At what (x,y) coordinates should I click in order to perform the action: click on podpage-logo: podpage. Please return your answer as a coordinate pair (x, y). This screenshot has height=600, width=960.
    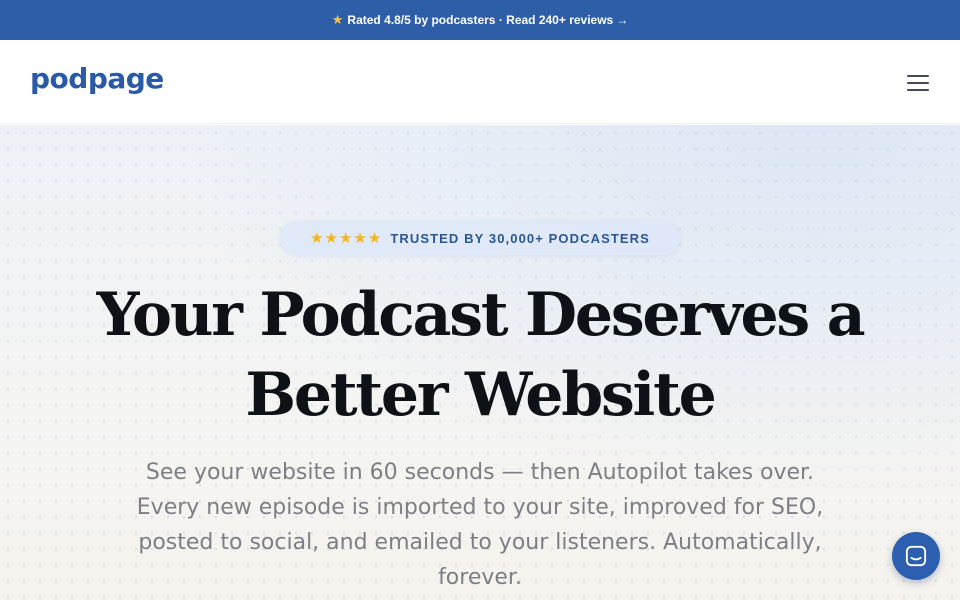
    Looking at the image, I should click on (97, 78).